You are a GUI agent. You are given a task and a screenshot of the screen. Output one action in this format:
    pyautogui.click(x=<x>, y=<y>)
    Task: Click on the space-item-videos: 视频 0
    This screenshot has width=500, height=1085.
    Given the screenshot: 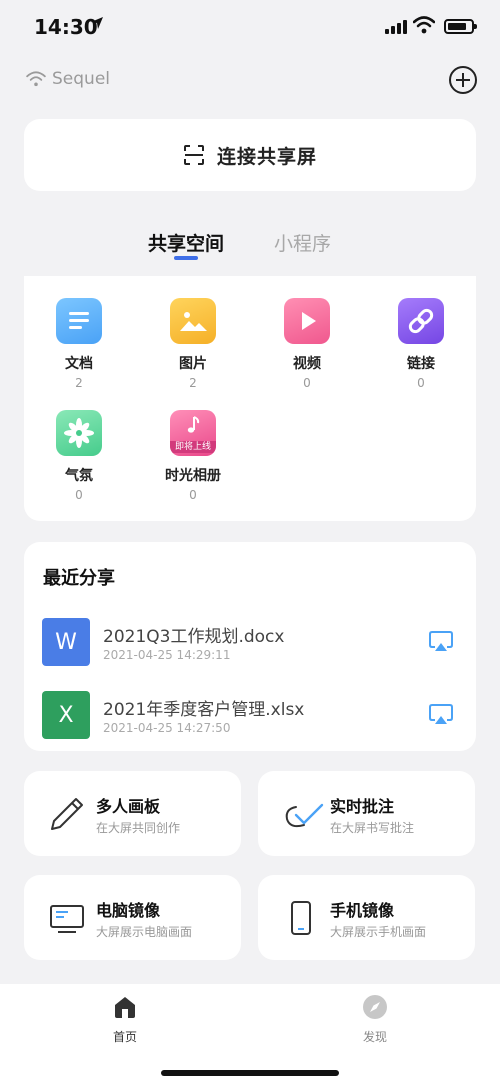 What is the action you would take?
    pyautogui.click(x=307, y=344)
    